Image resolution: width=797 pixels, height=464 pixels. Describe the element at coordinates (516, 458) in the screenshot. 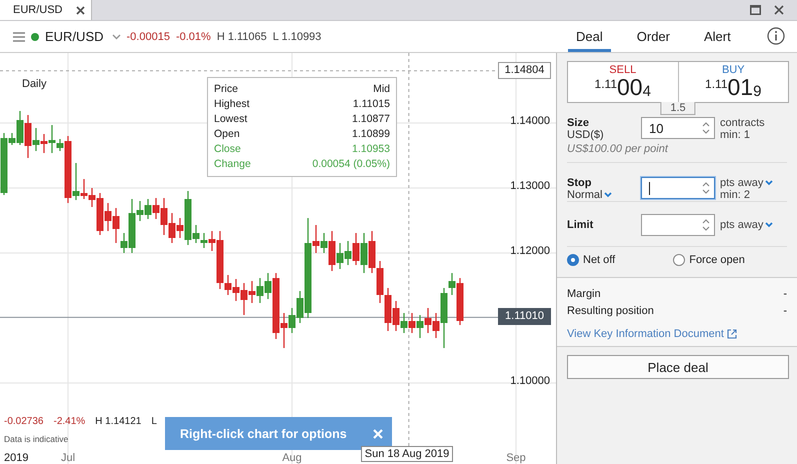

I see `time-axis-label: Sep` at that location.